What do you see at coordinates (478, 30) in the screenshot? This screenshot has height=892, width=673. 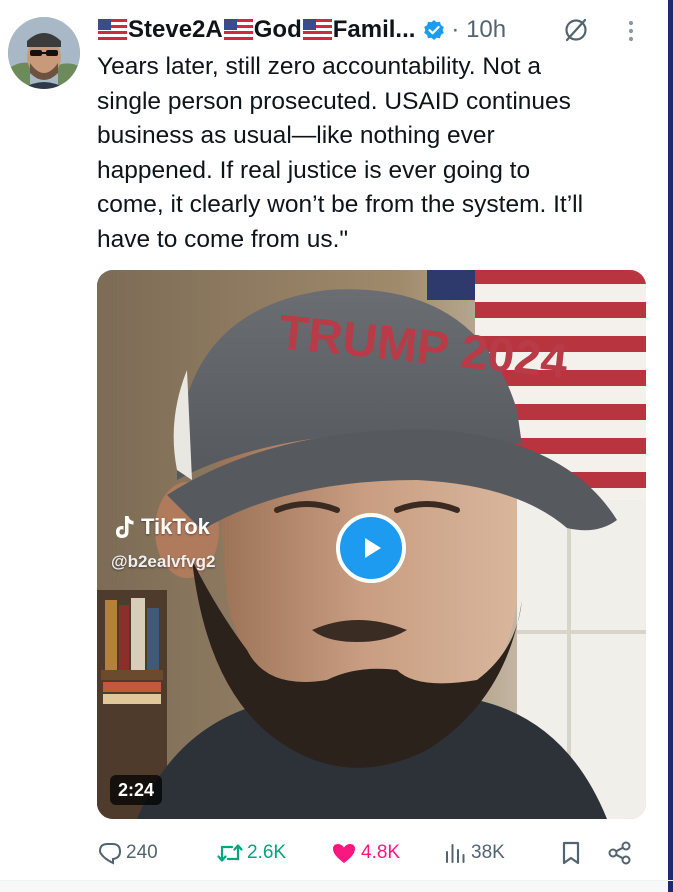 I see `post-timestamp: · 10h` at bounding box center [478, 30].